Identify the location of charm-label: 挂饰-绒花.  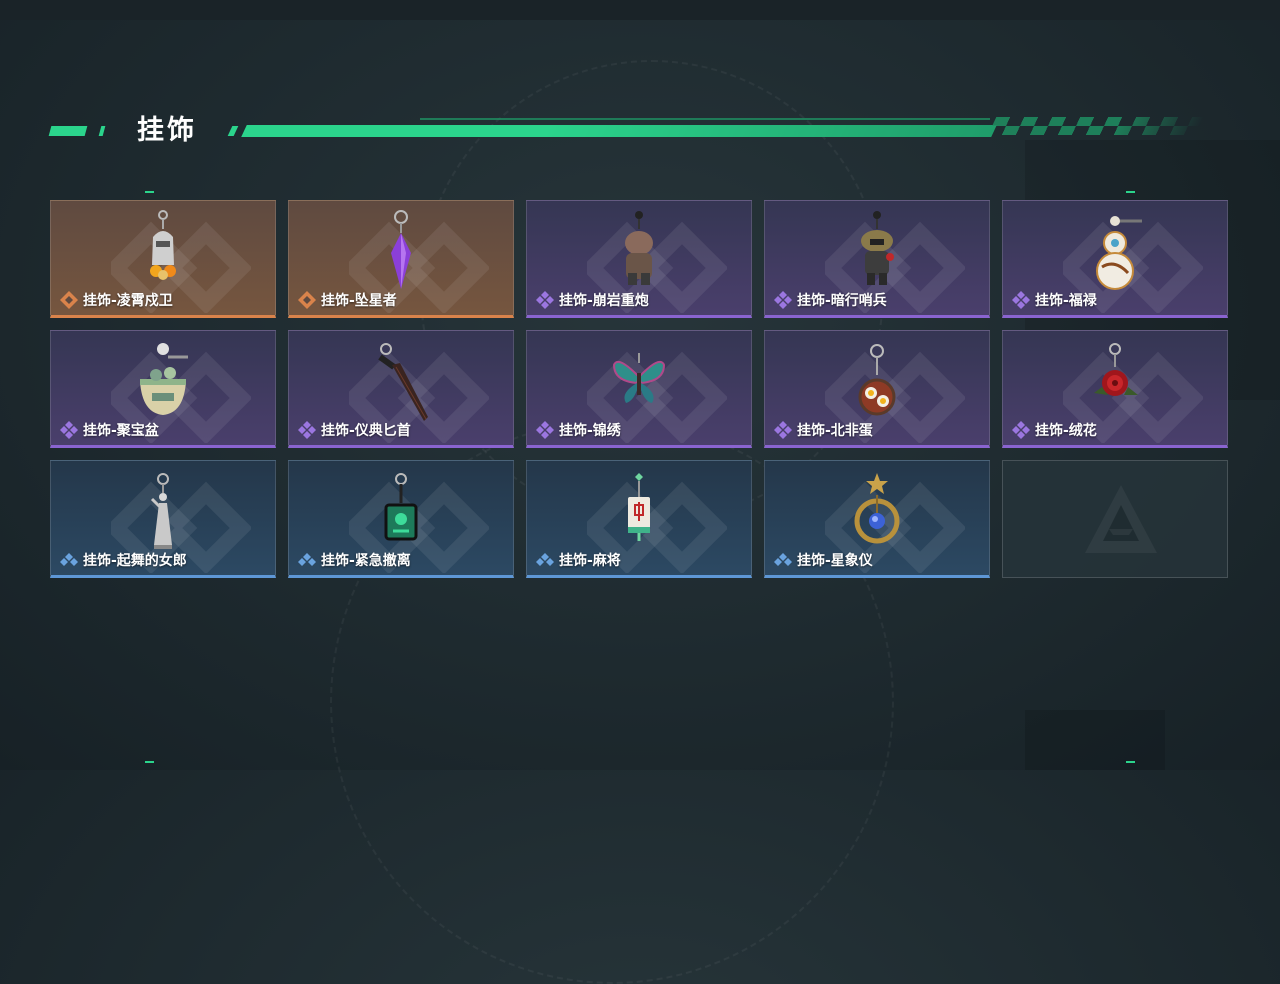
(1054, 430).